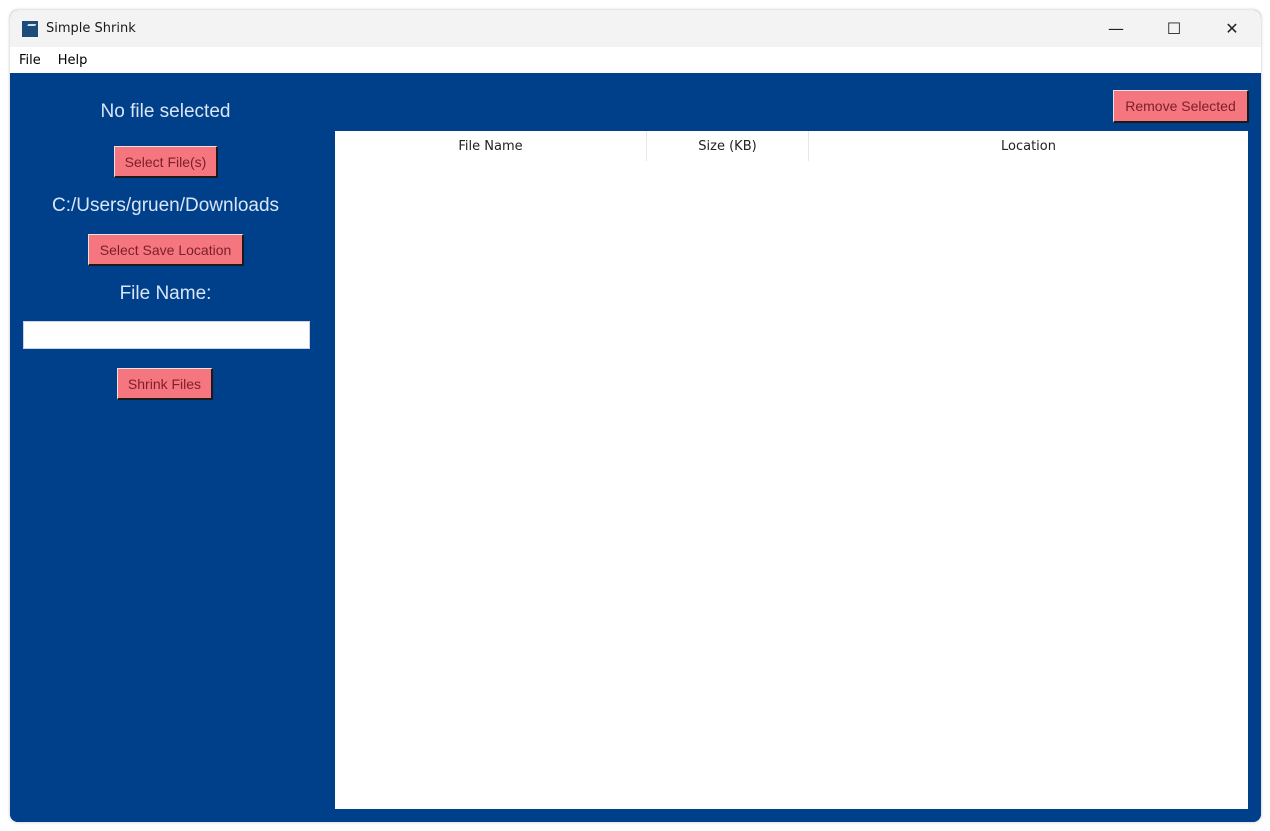  I want to click on app-icon, so click(30, 28).